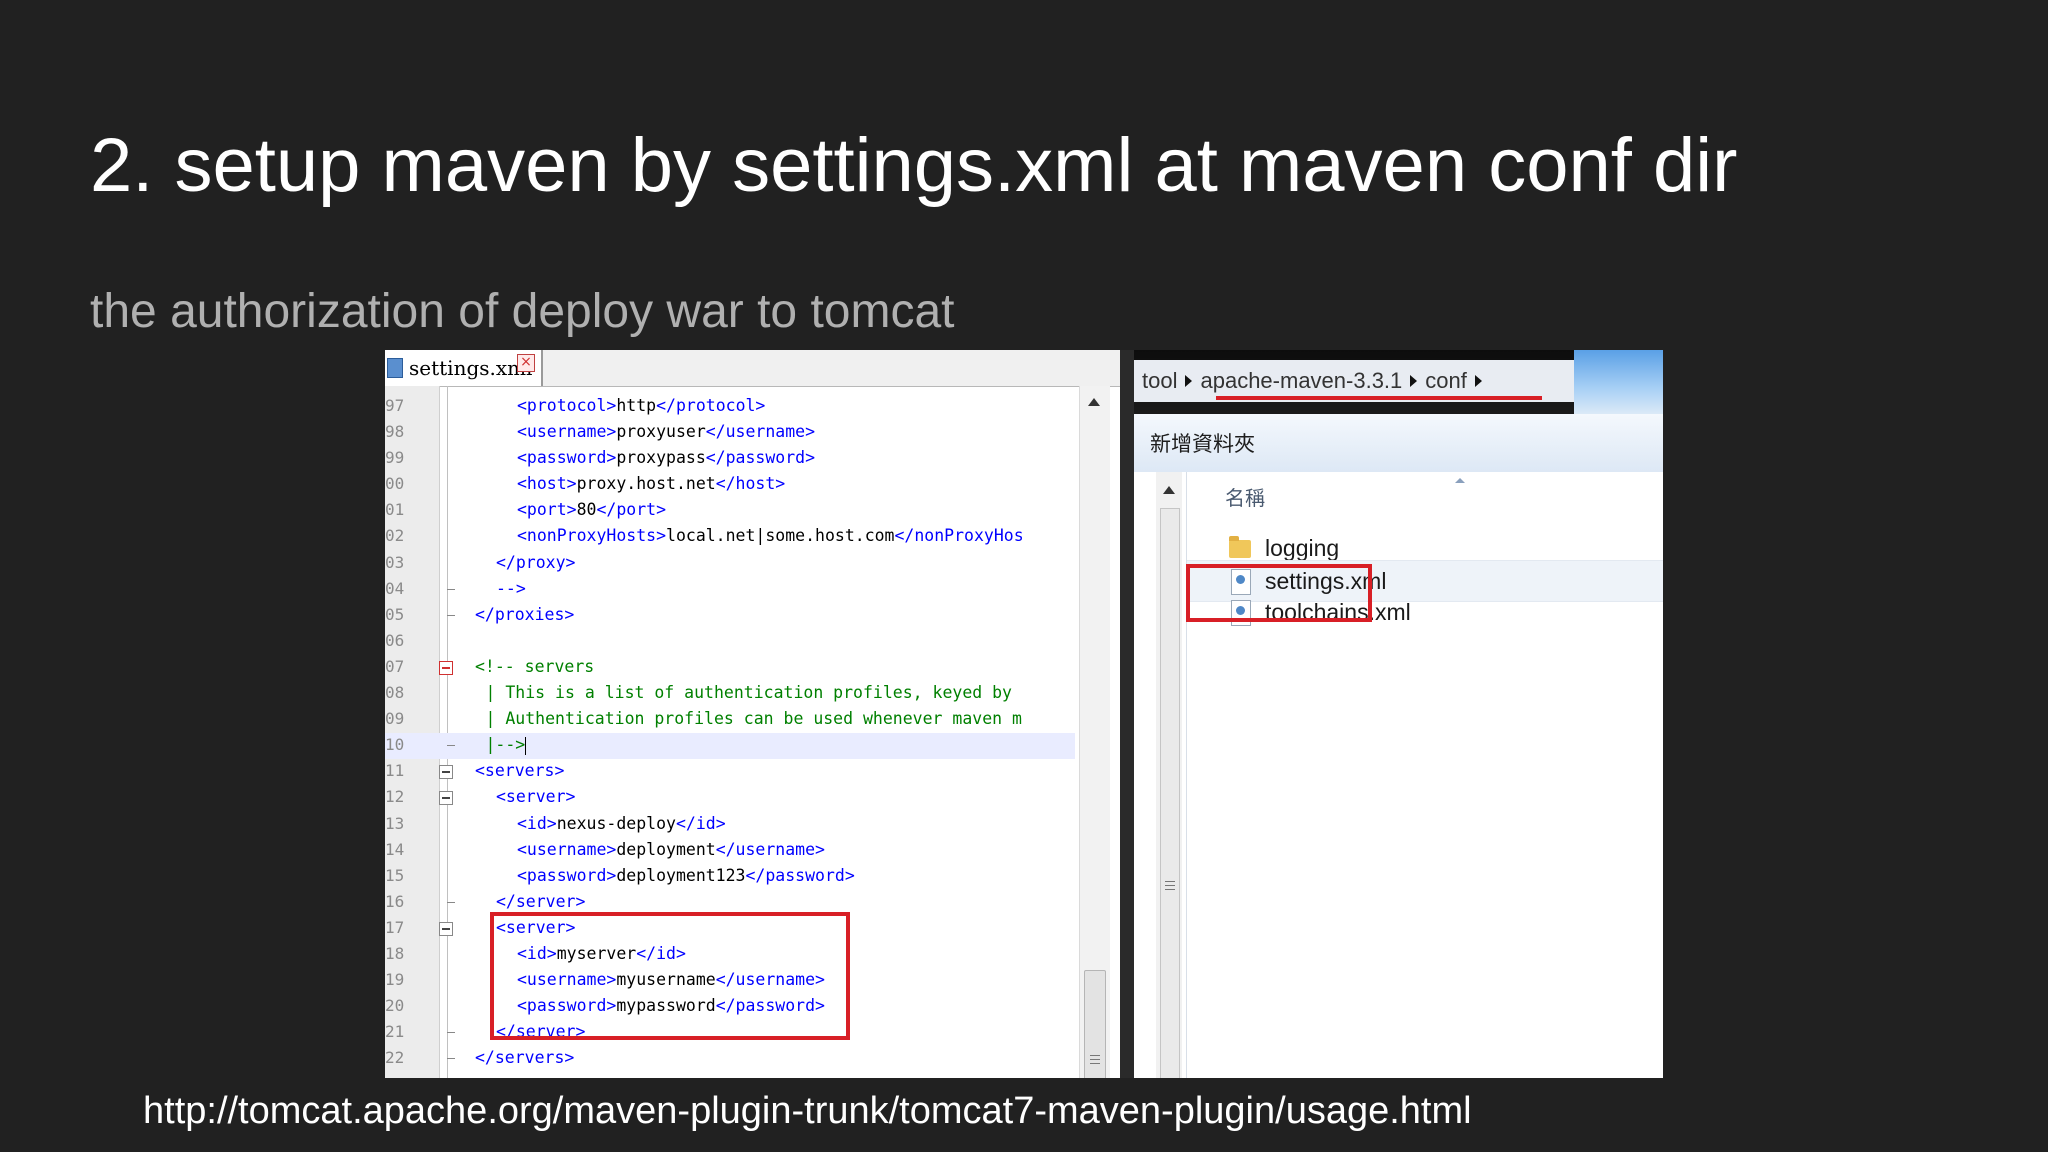  Describe the element at coordinates (592, 536) in the screenshot. I see `xml-tag: <nonProxyHosts>` at that location.